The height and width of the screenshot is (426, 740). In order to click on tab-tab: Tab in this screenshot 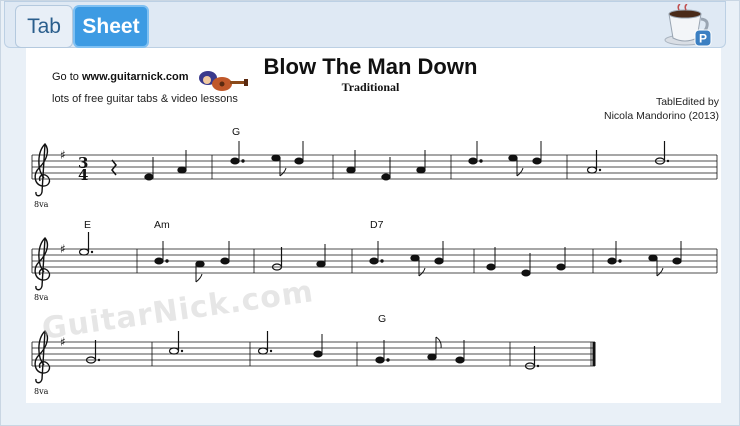, I will do `click(44, 26)`.